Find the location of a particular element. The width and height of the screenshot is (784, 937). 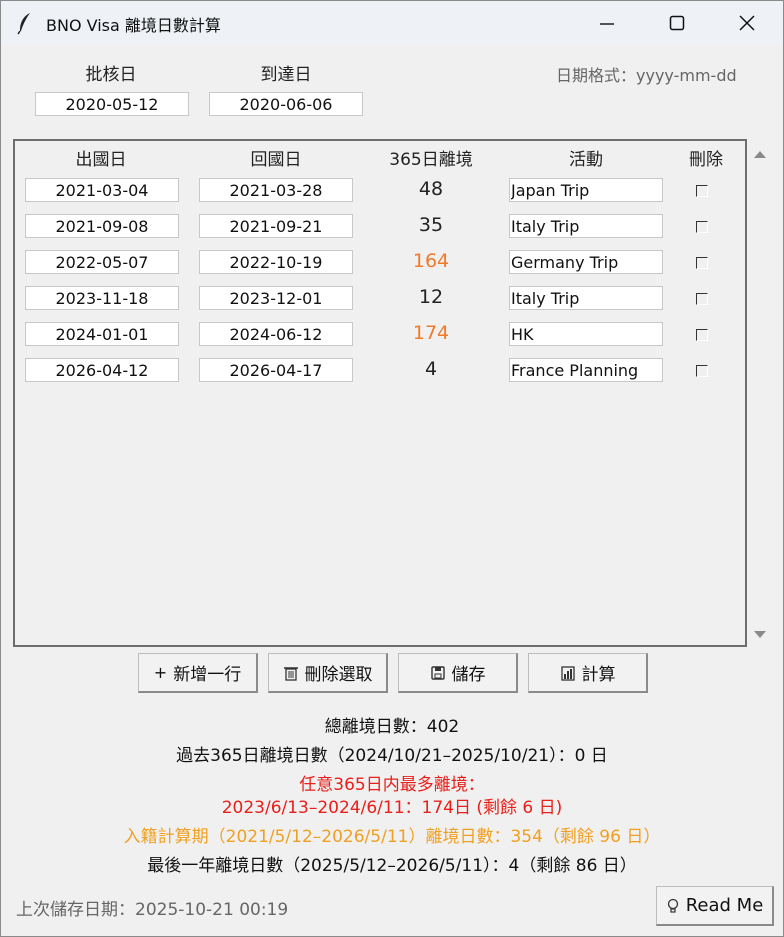

readme-button: Read Me is located at coordinates (715, 906).